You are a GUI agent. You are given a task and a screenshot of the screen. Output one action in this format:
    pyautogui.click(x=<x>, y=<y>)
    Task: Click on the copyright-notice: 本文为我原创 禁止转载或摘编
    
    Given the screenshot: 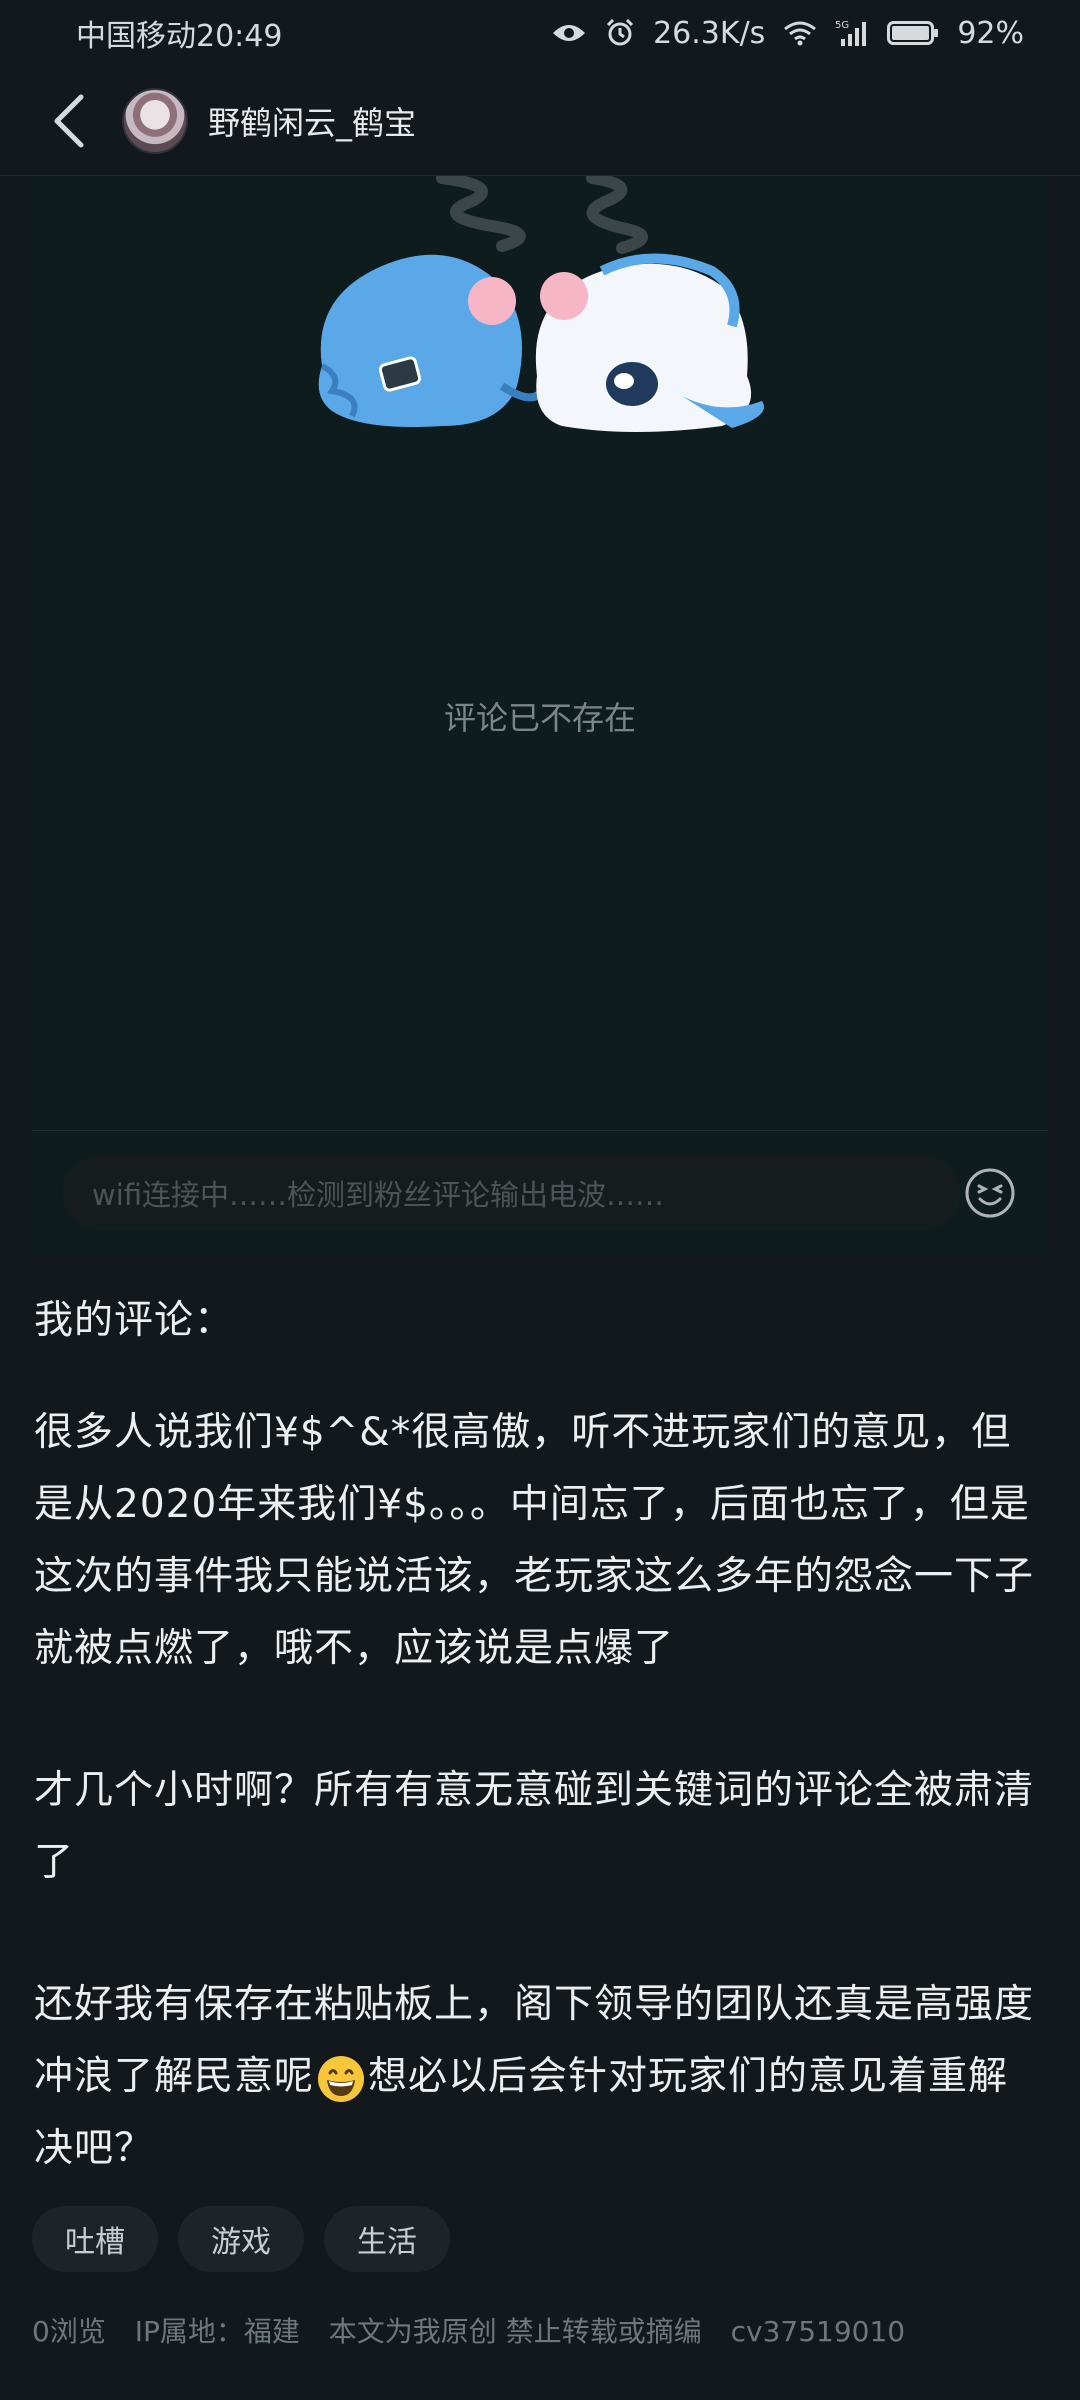 What is the action you would take?
    pyautogui.click(x=515, y=2331)
    